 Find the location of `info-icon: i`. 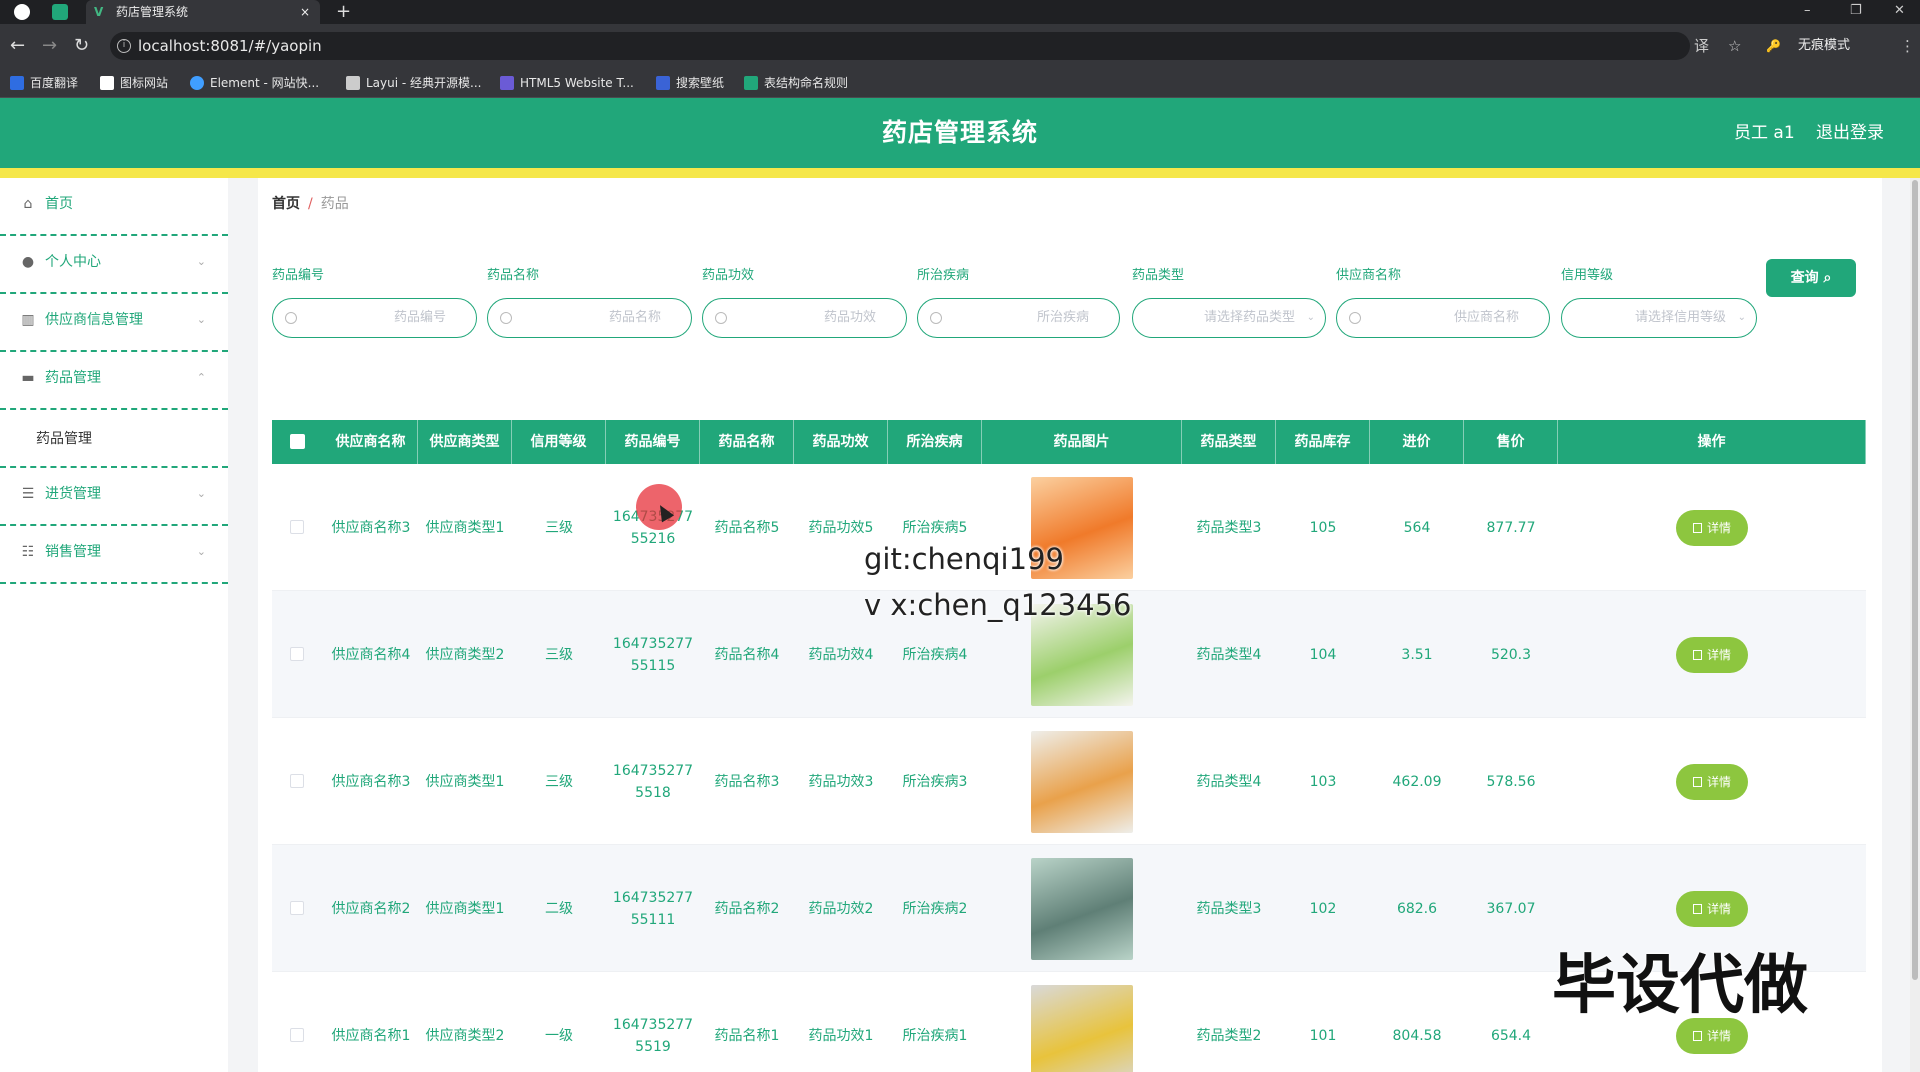

info-icon: i is located at coordinates (124, 46).